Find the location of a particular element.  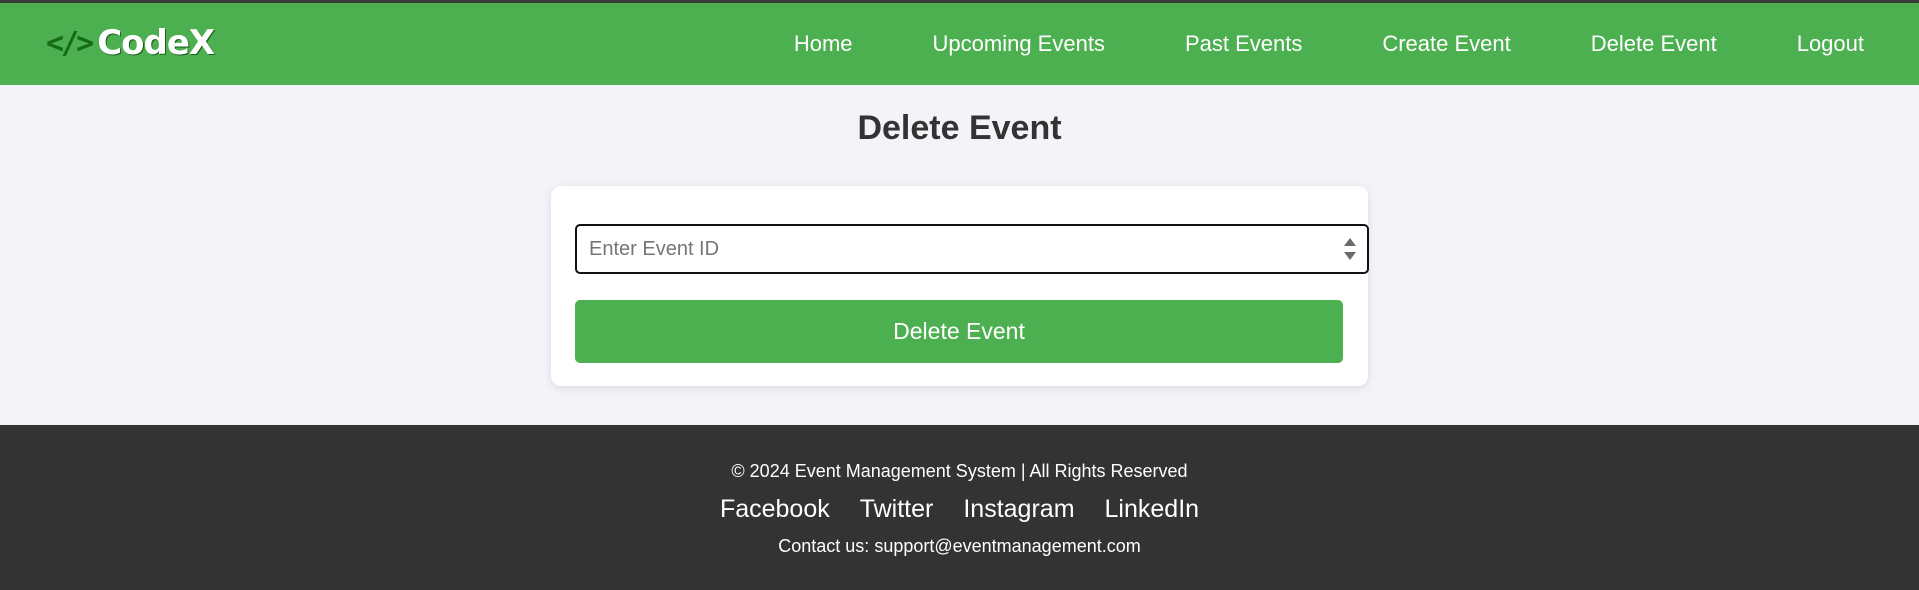

number-spinner-icon is located at coordinates (1350, 249).